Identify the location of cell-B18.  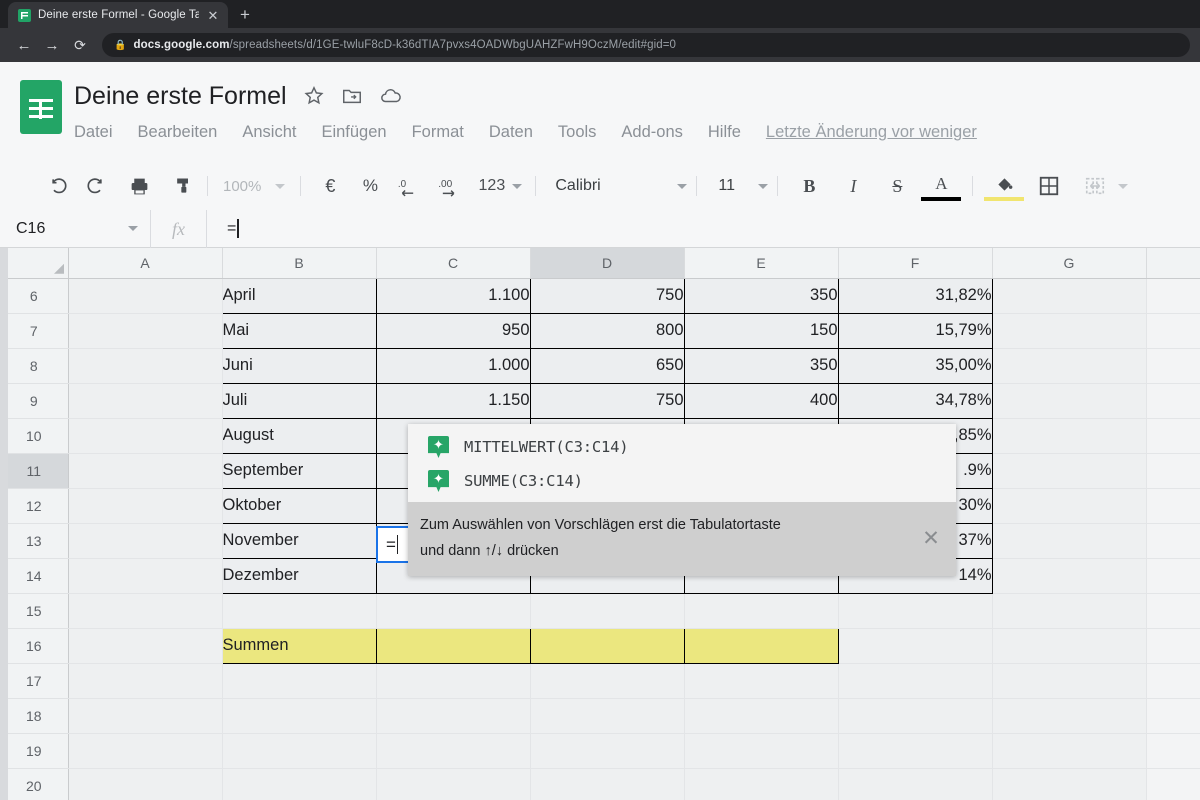
(299, 716).